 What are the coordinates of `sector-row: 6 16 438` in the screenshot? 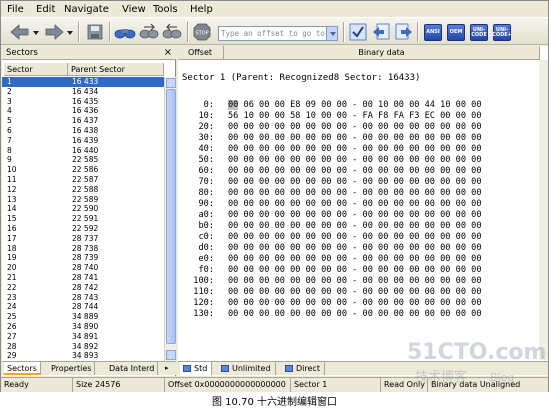 It's located at (83, 131).